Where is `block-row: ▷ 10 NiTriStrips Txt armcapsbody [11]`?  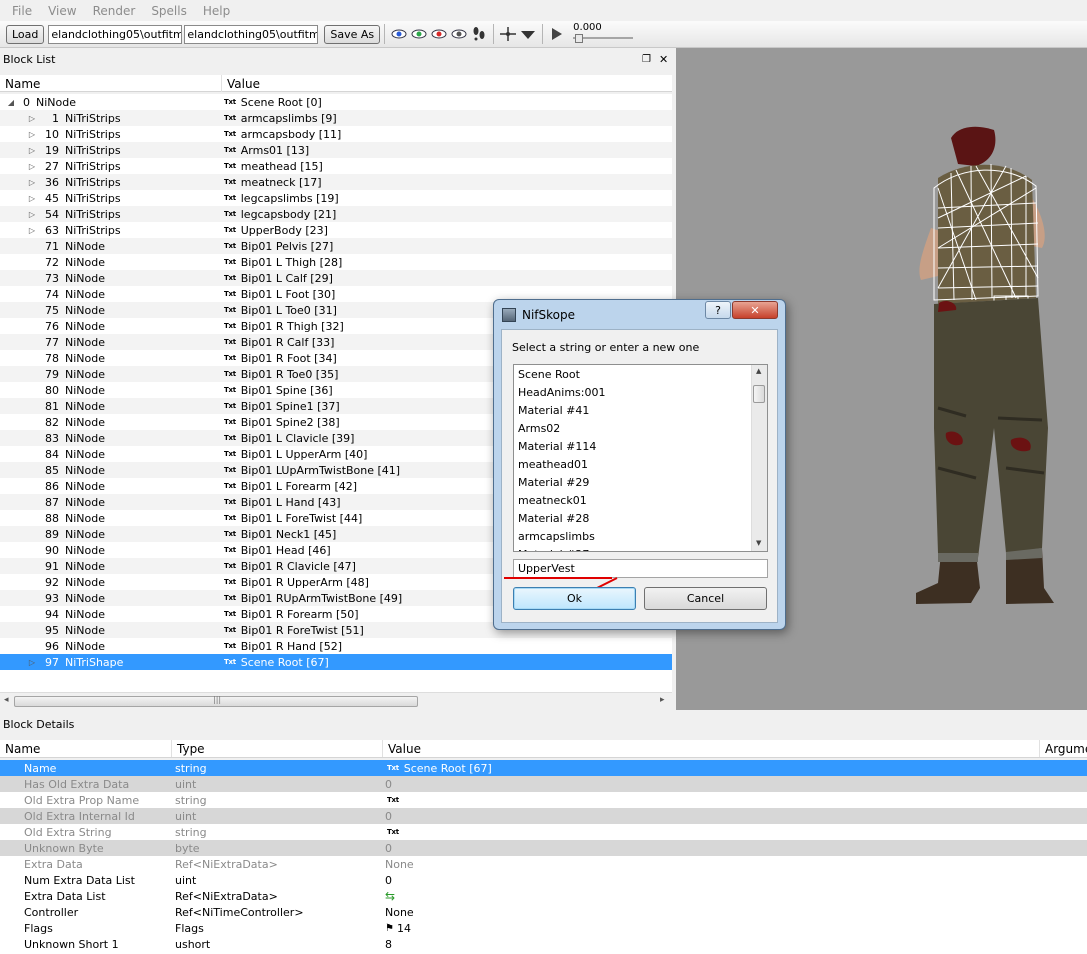 block-row: ▷ 10 NiTriStrips Txt armcapsbody [11] is located at coordinates (336, 134).